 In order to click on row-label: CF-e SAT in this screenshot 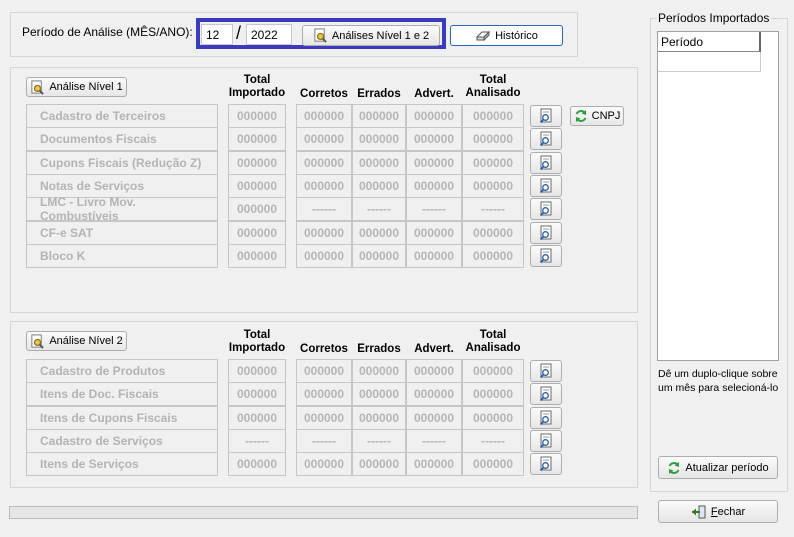, I will do `click(122, 232)`.